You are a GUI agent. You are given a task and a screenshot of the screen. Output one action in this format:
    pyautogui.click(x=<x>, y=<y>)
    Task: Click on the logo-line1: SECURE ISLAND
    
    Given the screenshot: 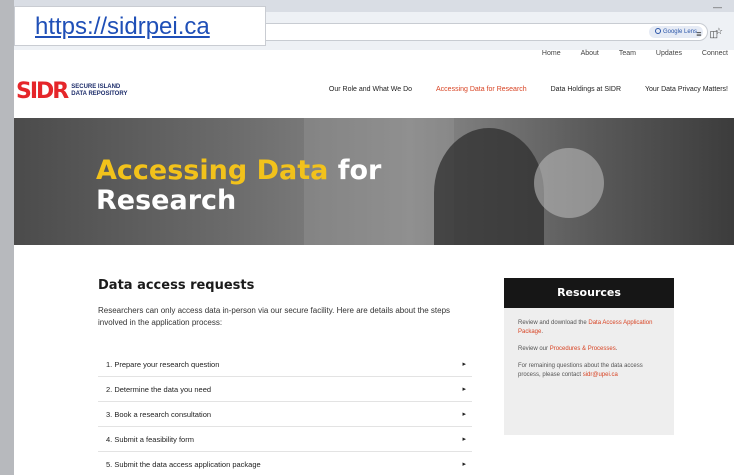 What is the action you would take?
    pyautogui.click(x=96, y=87)
    